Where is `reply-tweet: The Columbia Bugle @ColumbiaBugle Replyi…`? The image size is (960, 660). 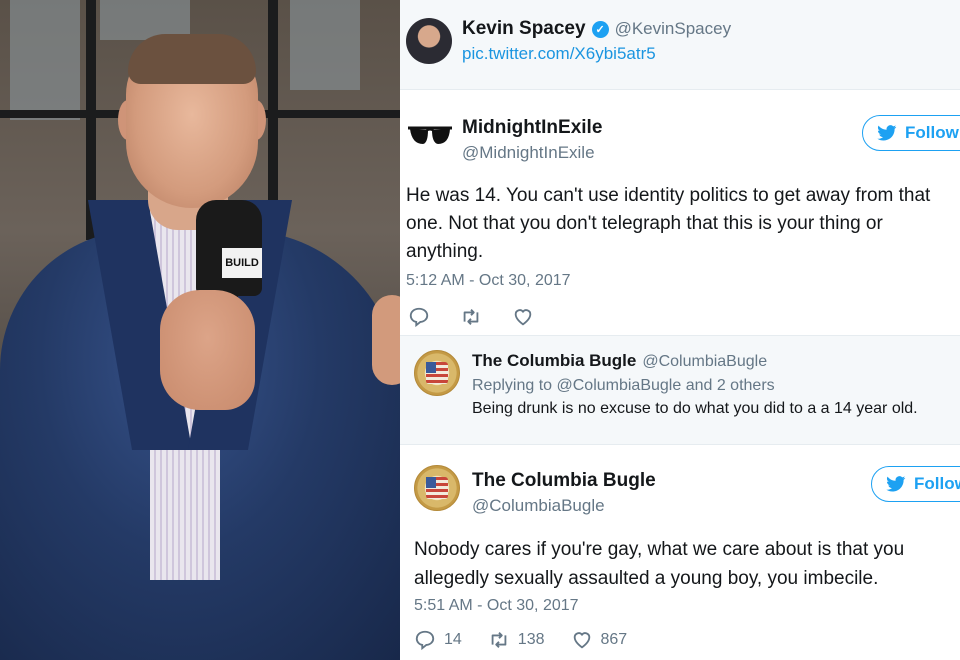 reply-tweet: The Columbia Bugle @ColumbiaBugle Replyi… is located at coordinates (680, 390).